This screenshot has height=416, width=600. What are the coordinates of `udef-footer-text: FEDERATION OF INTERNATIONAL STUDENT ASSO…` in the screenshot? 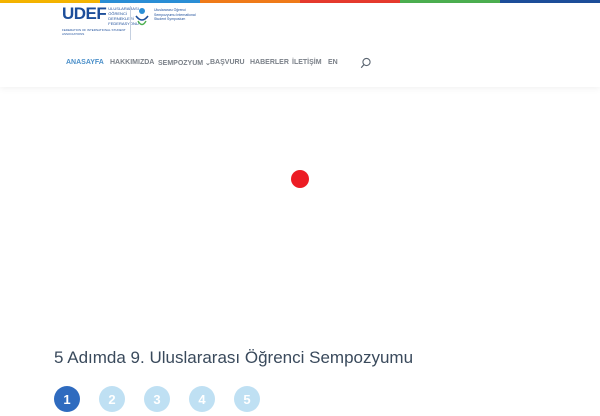 It's located at (94, 32).